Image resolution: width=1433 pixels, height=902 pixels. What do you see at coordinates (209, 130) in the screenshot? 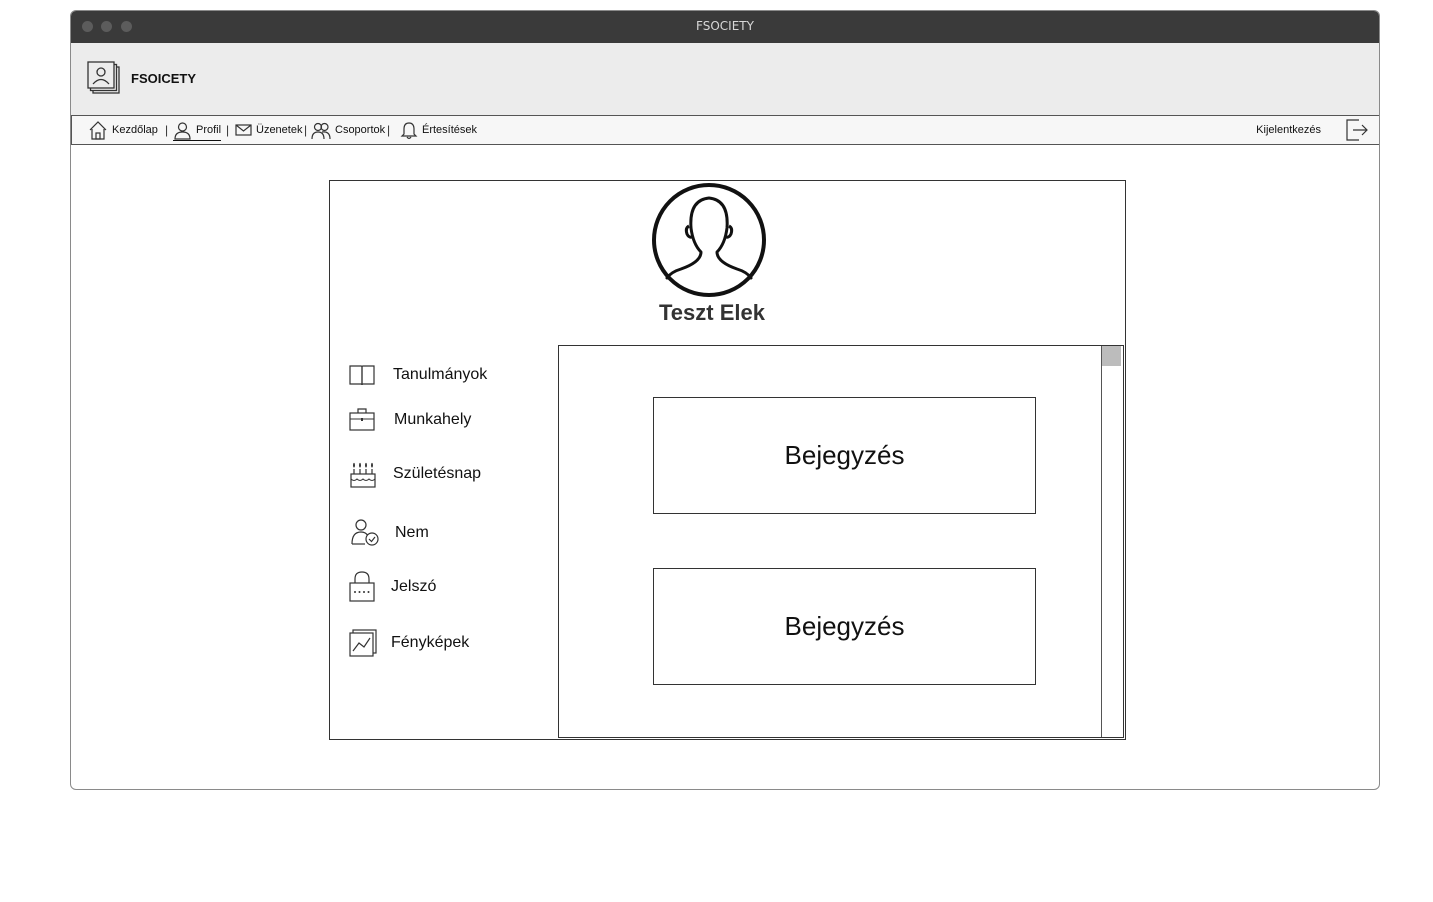
I see `nav-label-profile: Profil` at bounding box center [209, 130].